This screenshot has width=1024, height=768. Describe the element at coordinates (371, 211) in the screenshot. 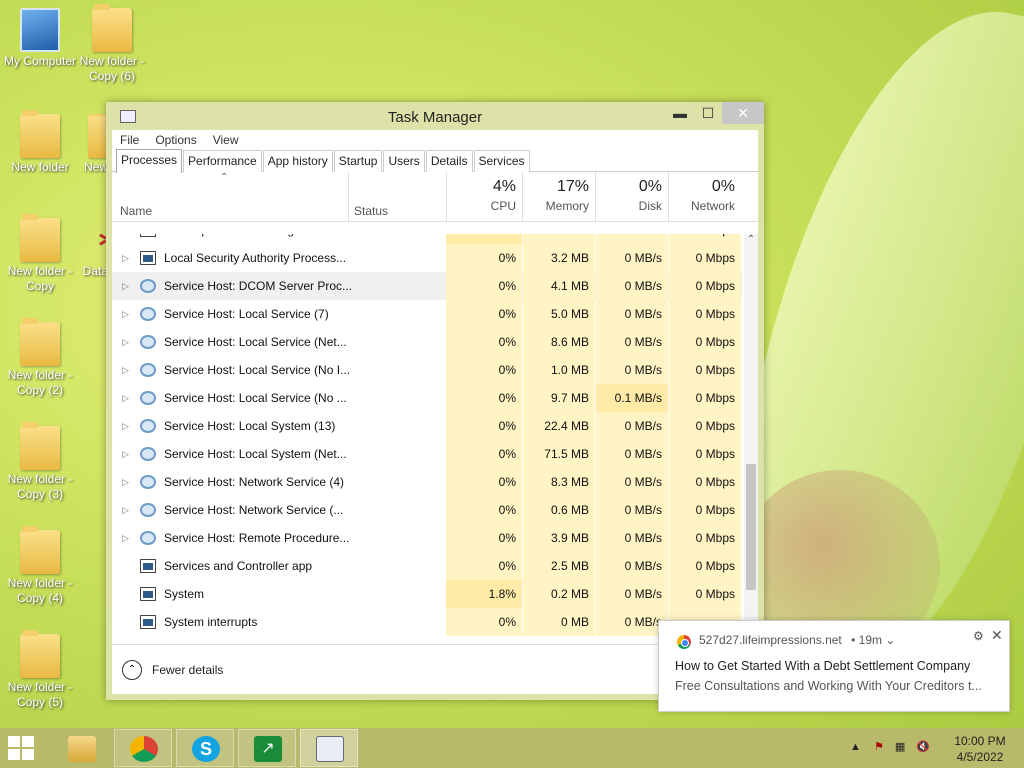

I see `column-status: Status` at that location.